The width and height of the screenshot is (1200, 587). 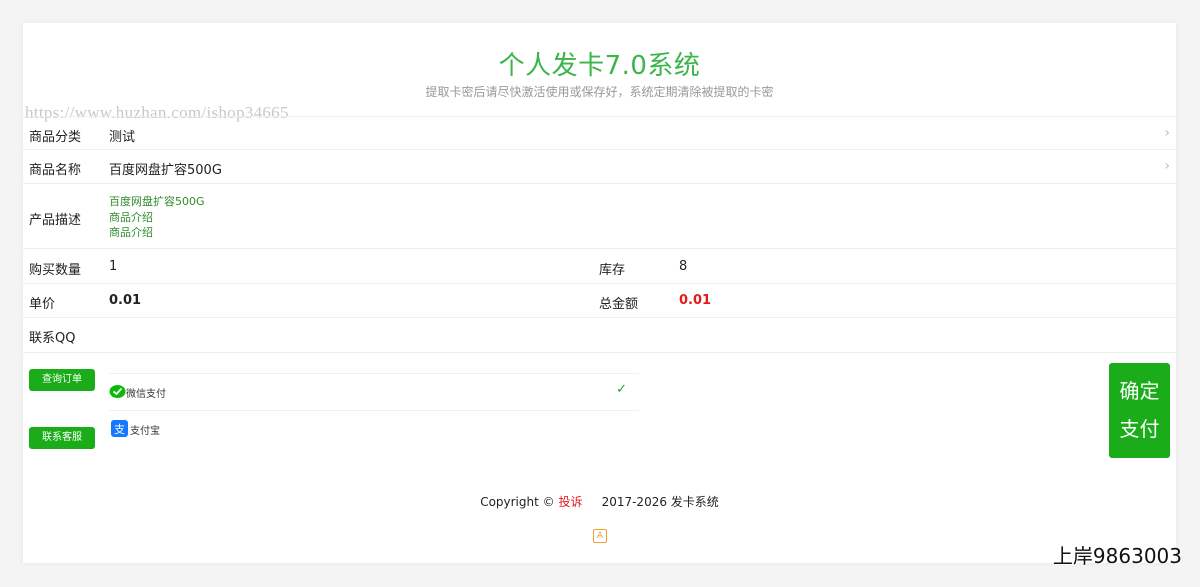 I want to click on category-row: 商品分类 测试 ›, so click(x=599, y=133).